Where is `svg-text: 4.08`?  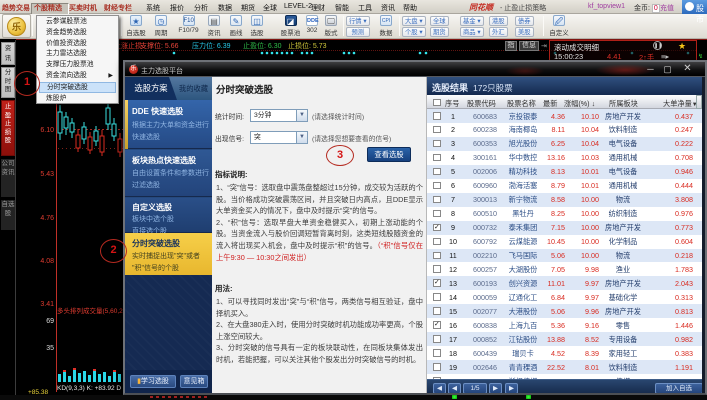 svg-text: 4.08 is located at coordinates (47, 261).